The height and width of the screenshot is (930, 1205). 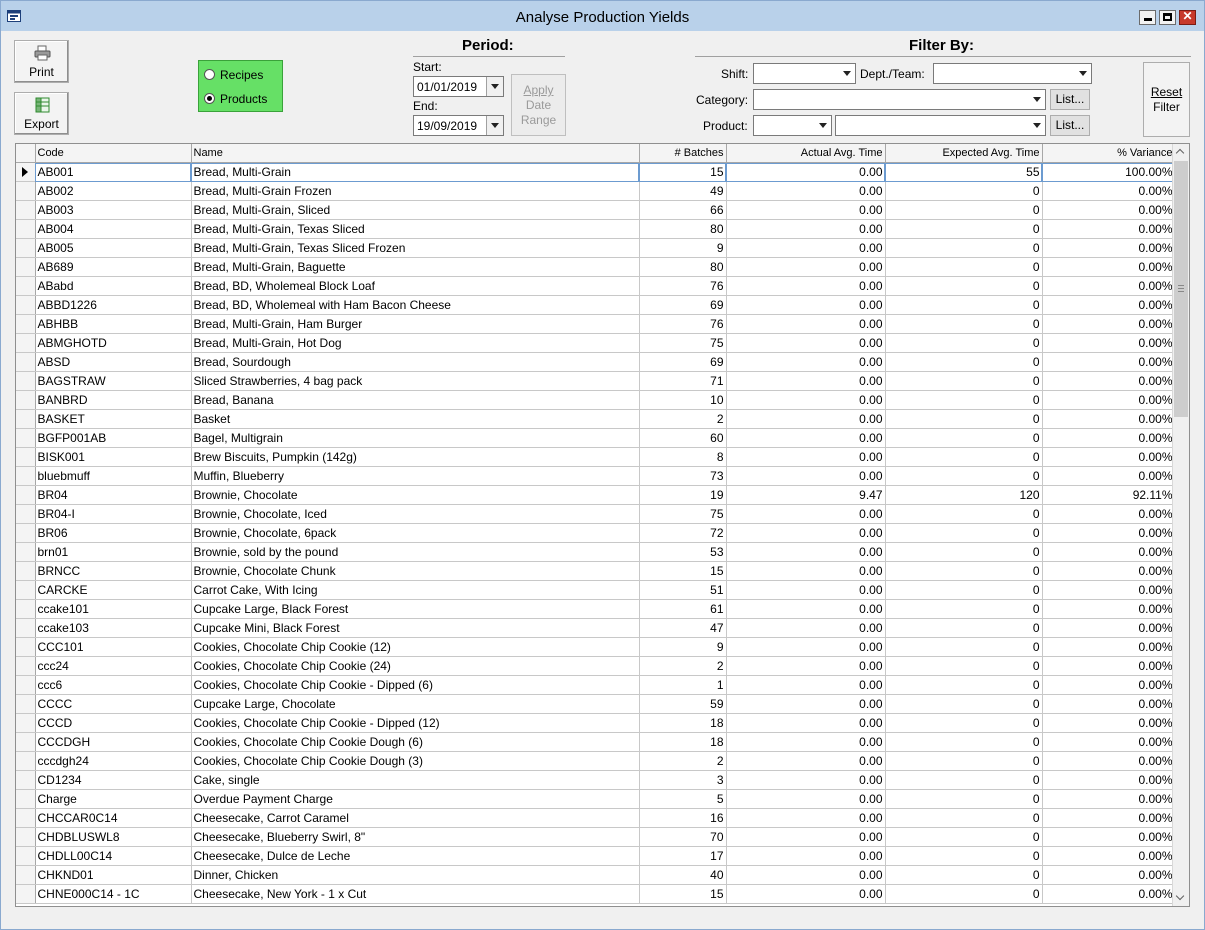 What do you see at coordinates (494, 125) in the screenshot?
I see `dropdown-arrow-icon` at bounding box center [494, 125].